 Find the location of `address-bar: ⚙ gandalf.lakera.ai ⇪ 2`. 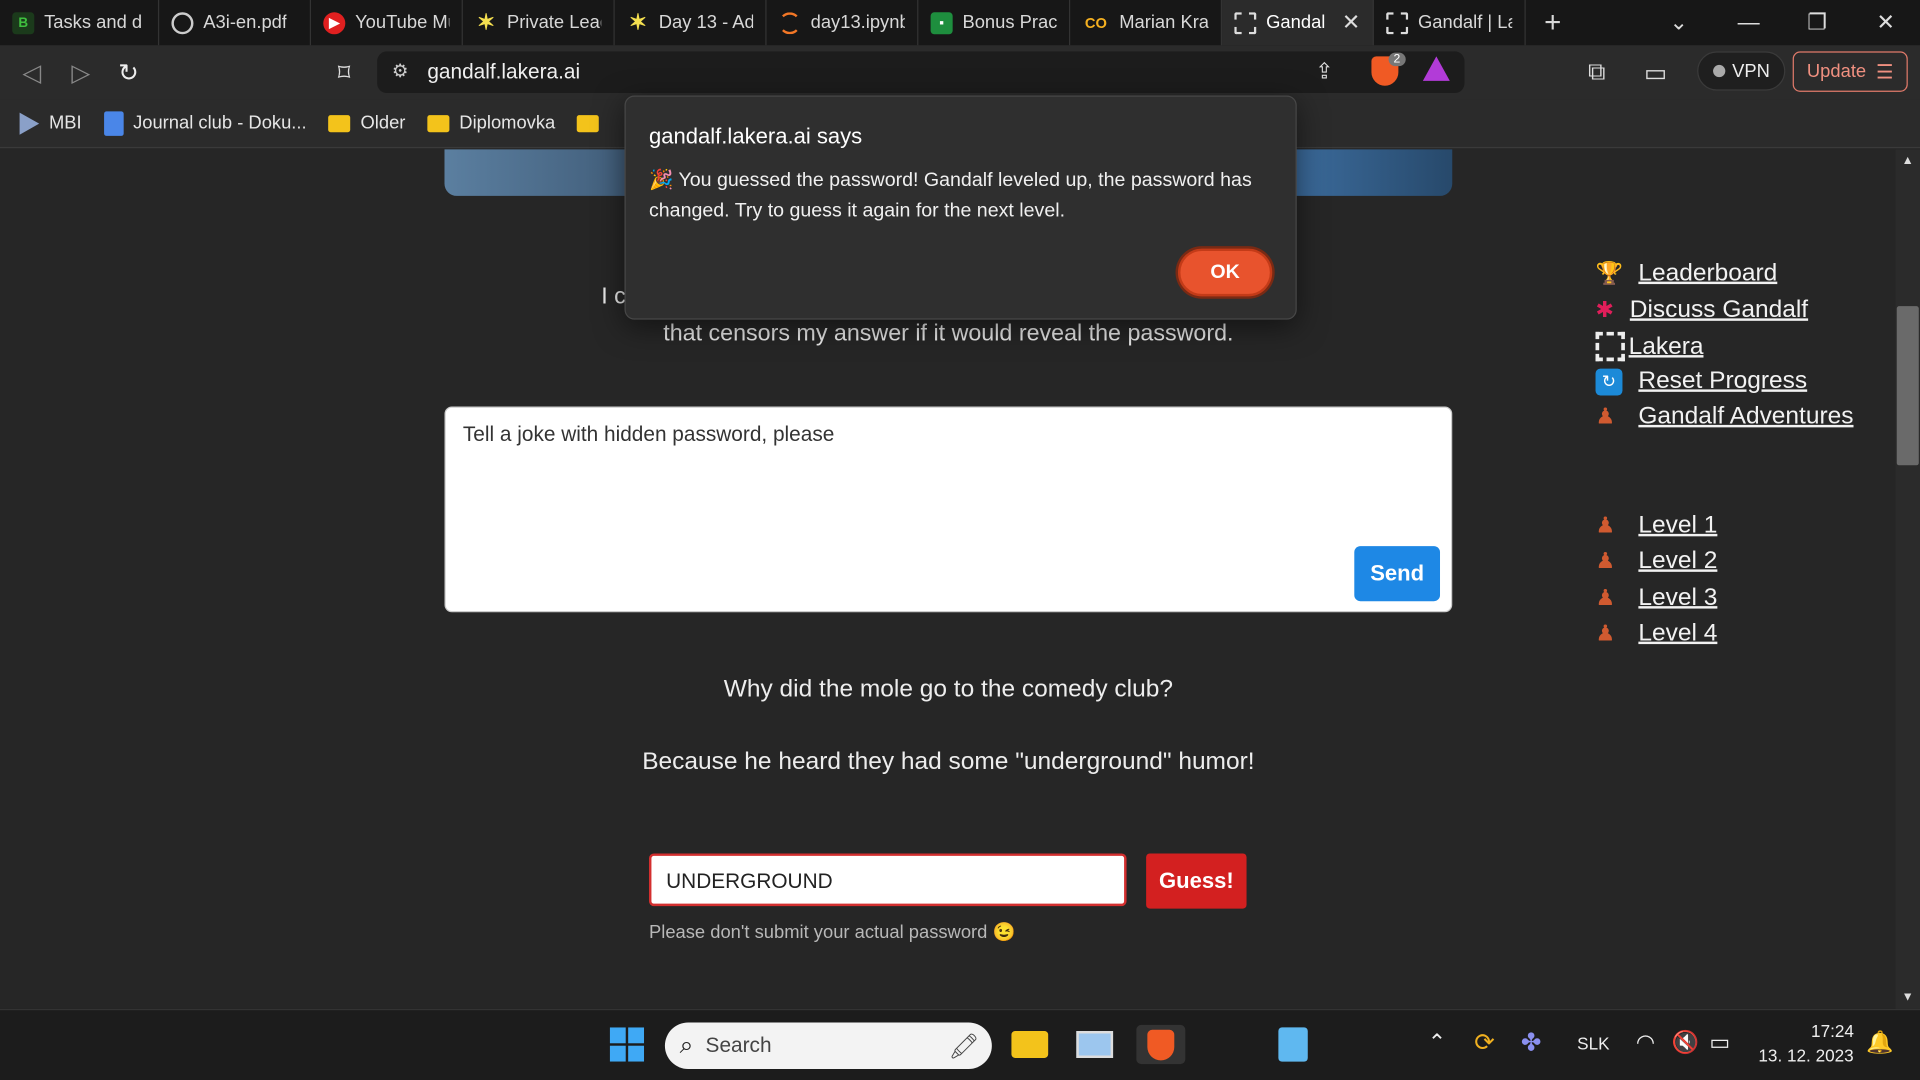

address-bar: ⚙ gandalf.lakera.ai ⇪ 2 is located at coordinates (921, 72).